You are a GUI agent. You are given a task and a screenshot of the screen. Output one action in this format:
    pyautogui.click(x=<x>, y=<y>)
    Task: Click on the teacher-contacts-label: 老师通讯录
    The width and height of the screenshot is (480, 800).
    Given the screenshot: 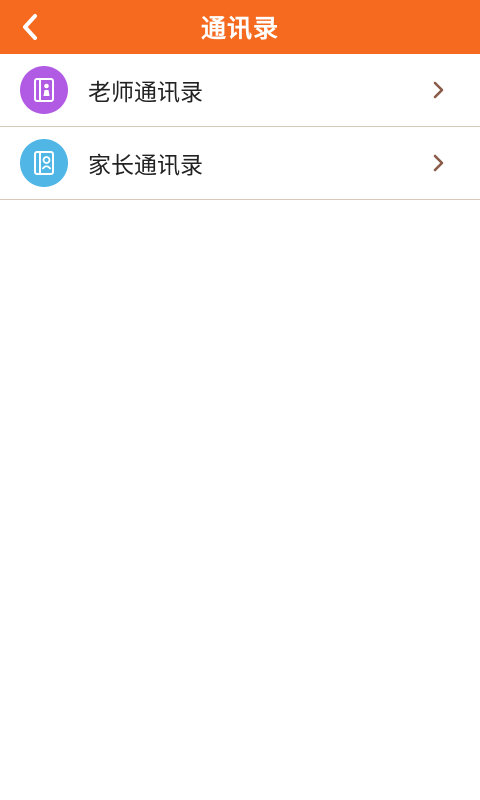 What is the action you would take?
    pyautogui.click(x=145, y=93)
    